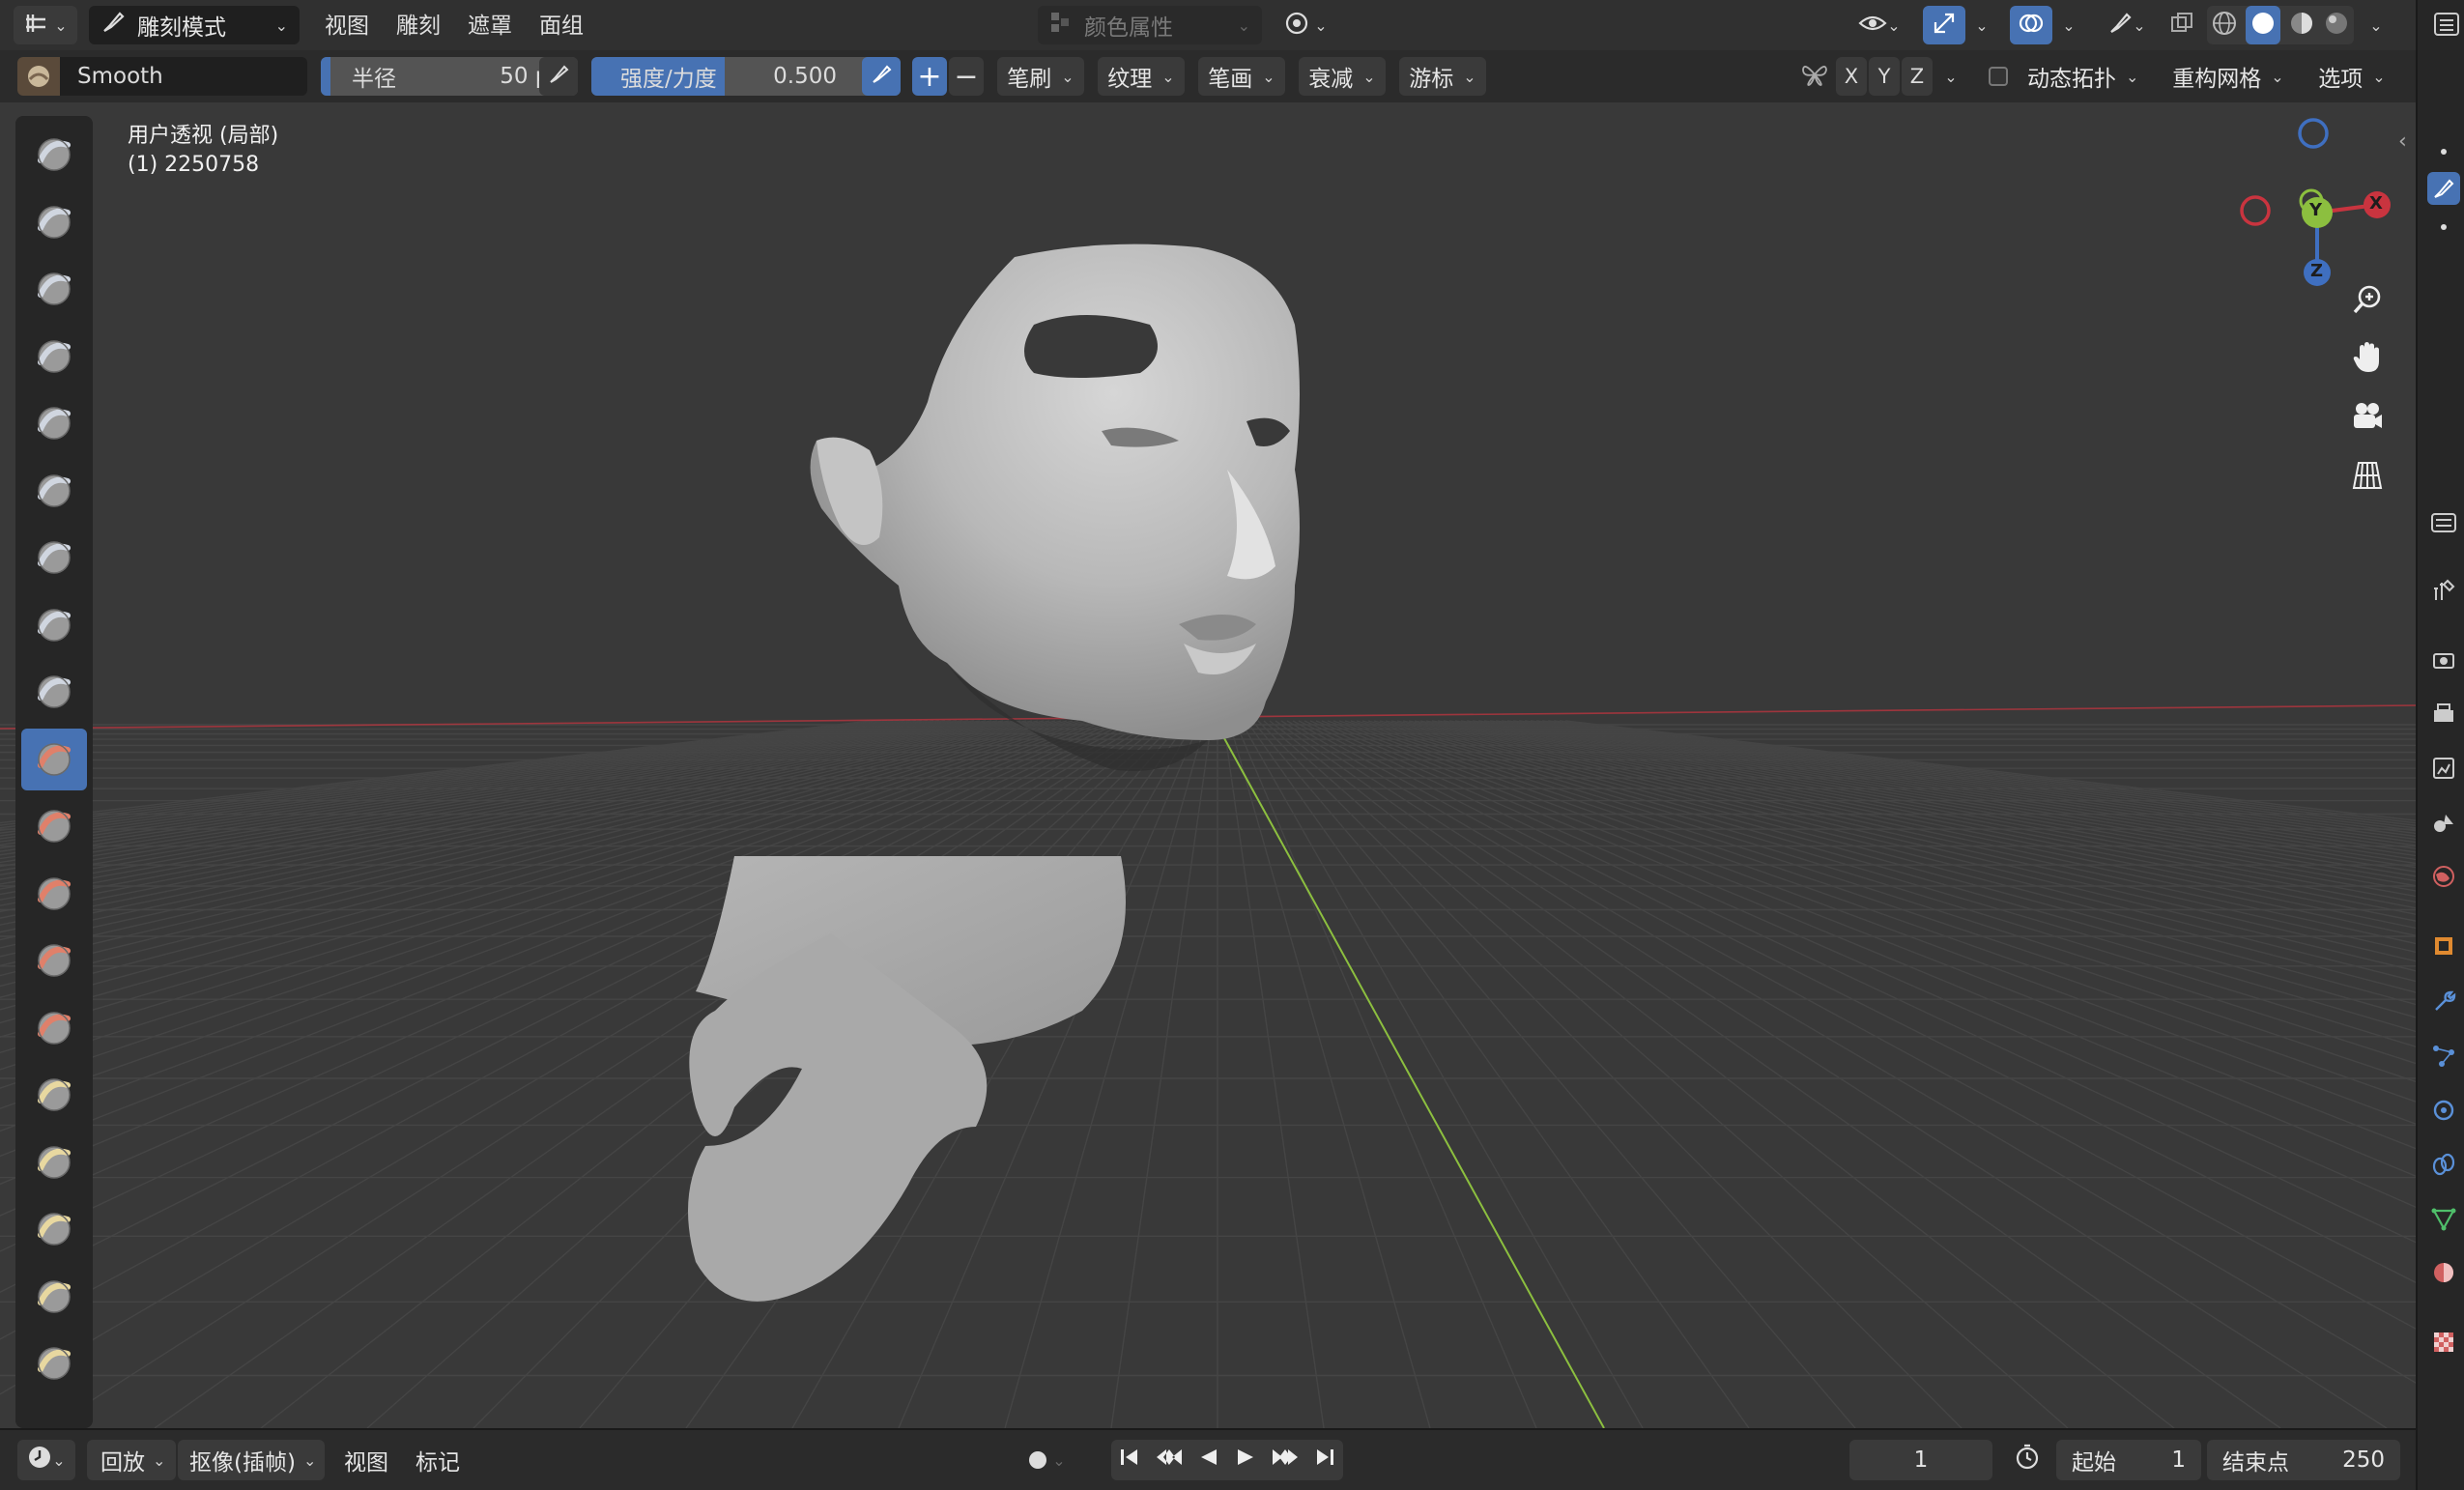 Image resolution: width=2464 pixels, height=1490 pixels. Describe the element at coordinates (558, 76) in the screenshot. I see `radius-pressure-toggle` at that location.